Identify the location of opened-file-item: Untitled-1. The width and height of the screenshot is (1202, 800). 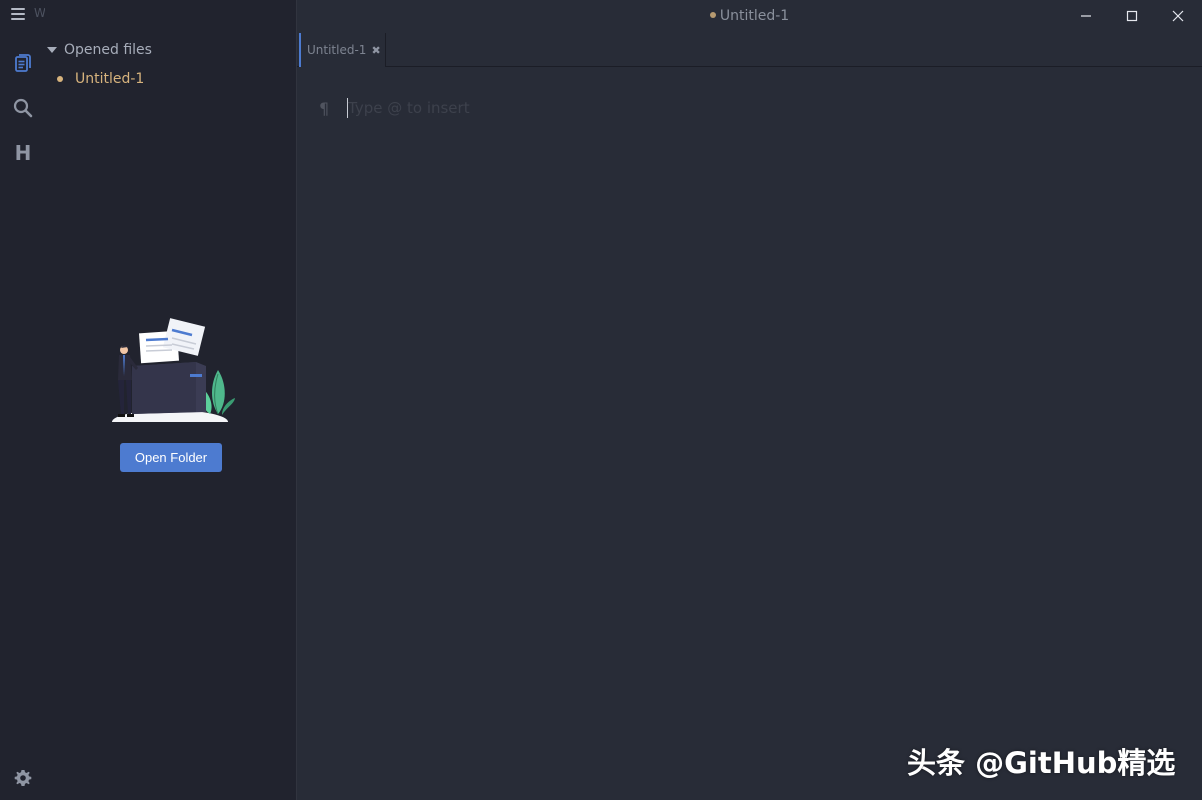
(100, 79).